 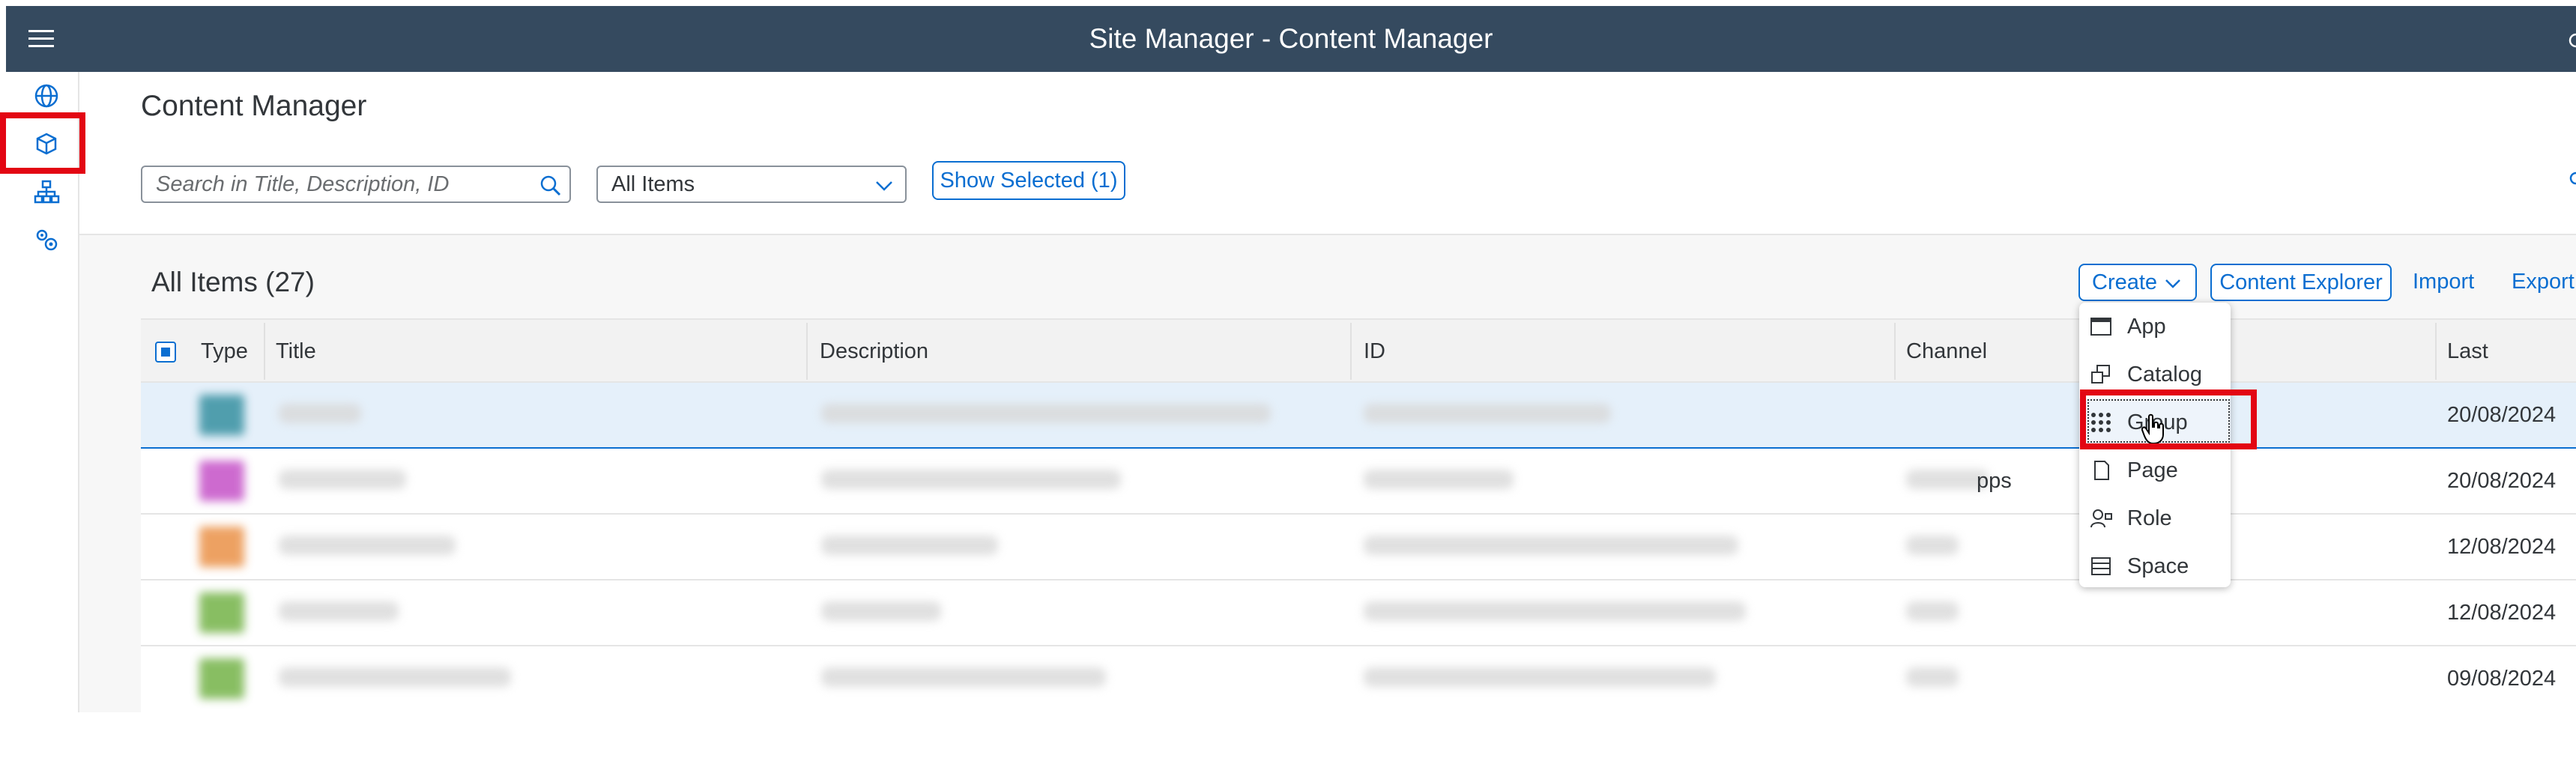 I want to click on filter-select-value: All Items, so click(x=653, y=184).